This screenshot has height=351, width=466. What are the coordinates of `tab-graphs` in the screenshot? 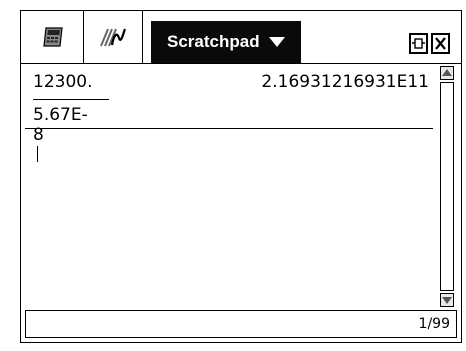 It's located at (113, 37).